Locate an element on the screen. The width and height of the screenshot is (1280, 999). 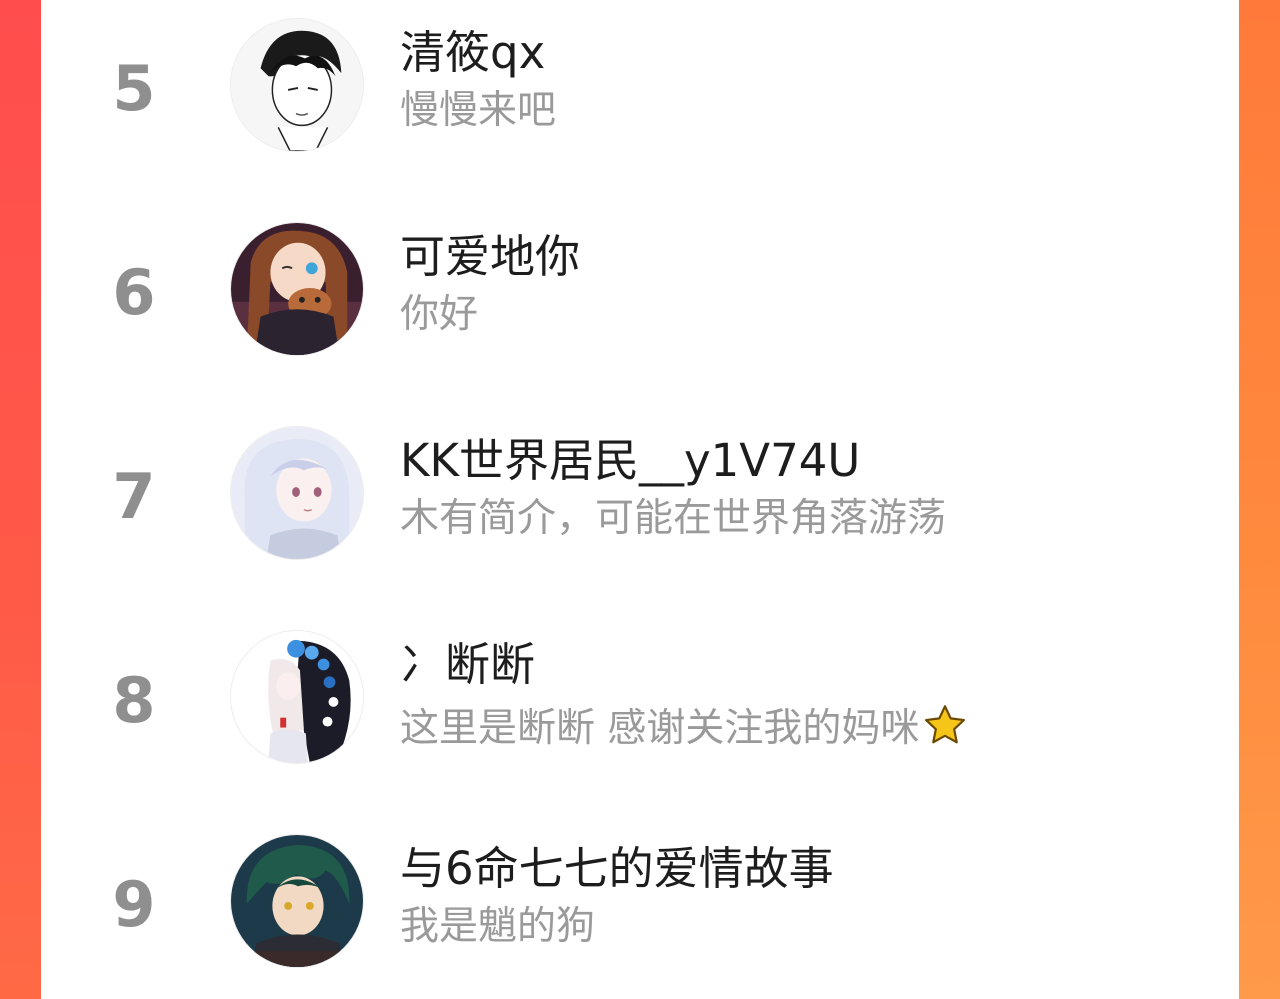
list-item-rank-8: 8 冫断断 这里是断断 感谢关注我的妈咪 is located at coordinates (640, 697).